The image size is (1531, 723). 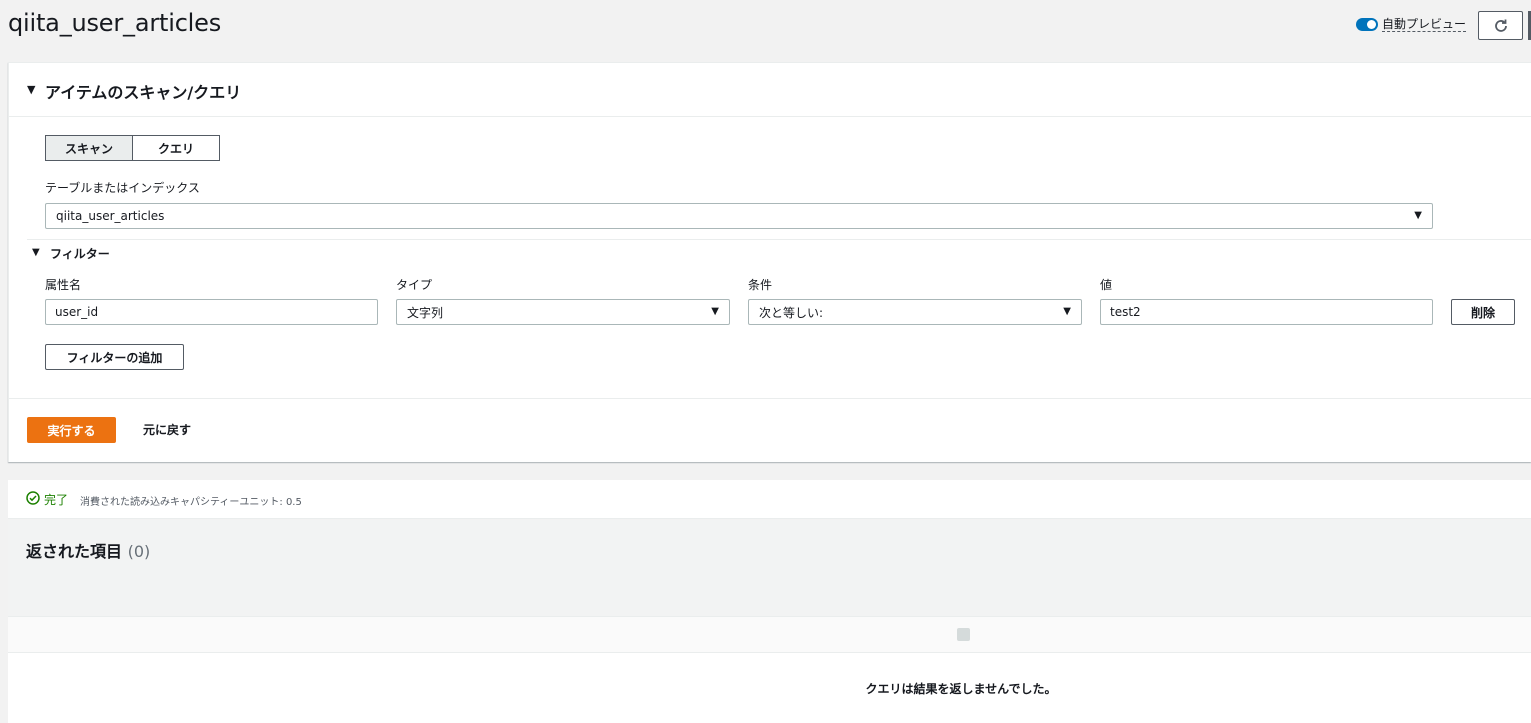 I want to click on toggle-switch, so click(x=1367, y=24).